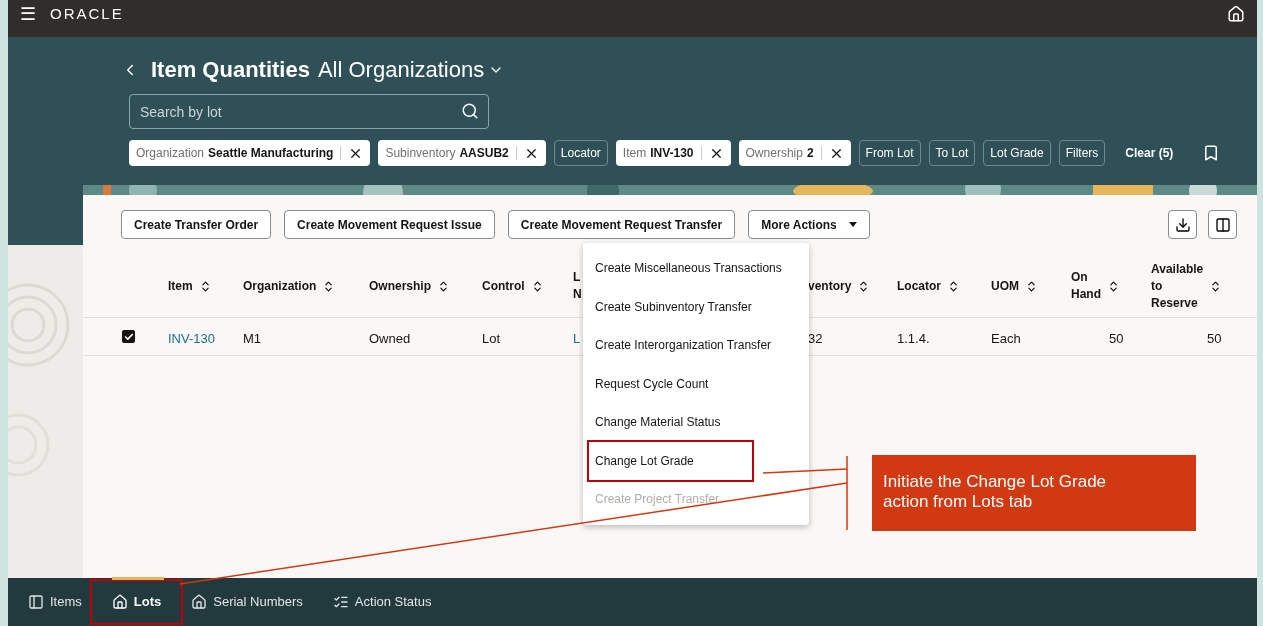 This screenshot has height=626, width=1263. What do you see at coordinates (577, 339) in the screenshot?
I see `item-link: L` at bounding box center [577, 339].